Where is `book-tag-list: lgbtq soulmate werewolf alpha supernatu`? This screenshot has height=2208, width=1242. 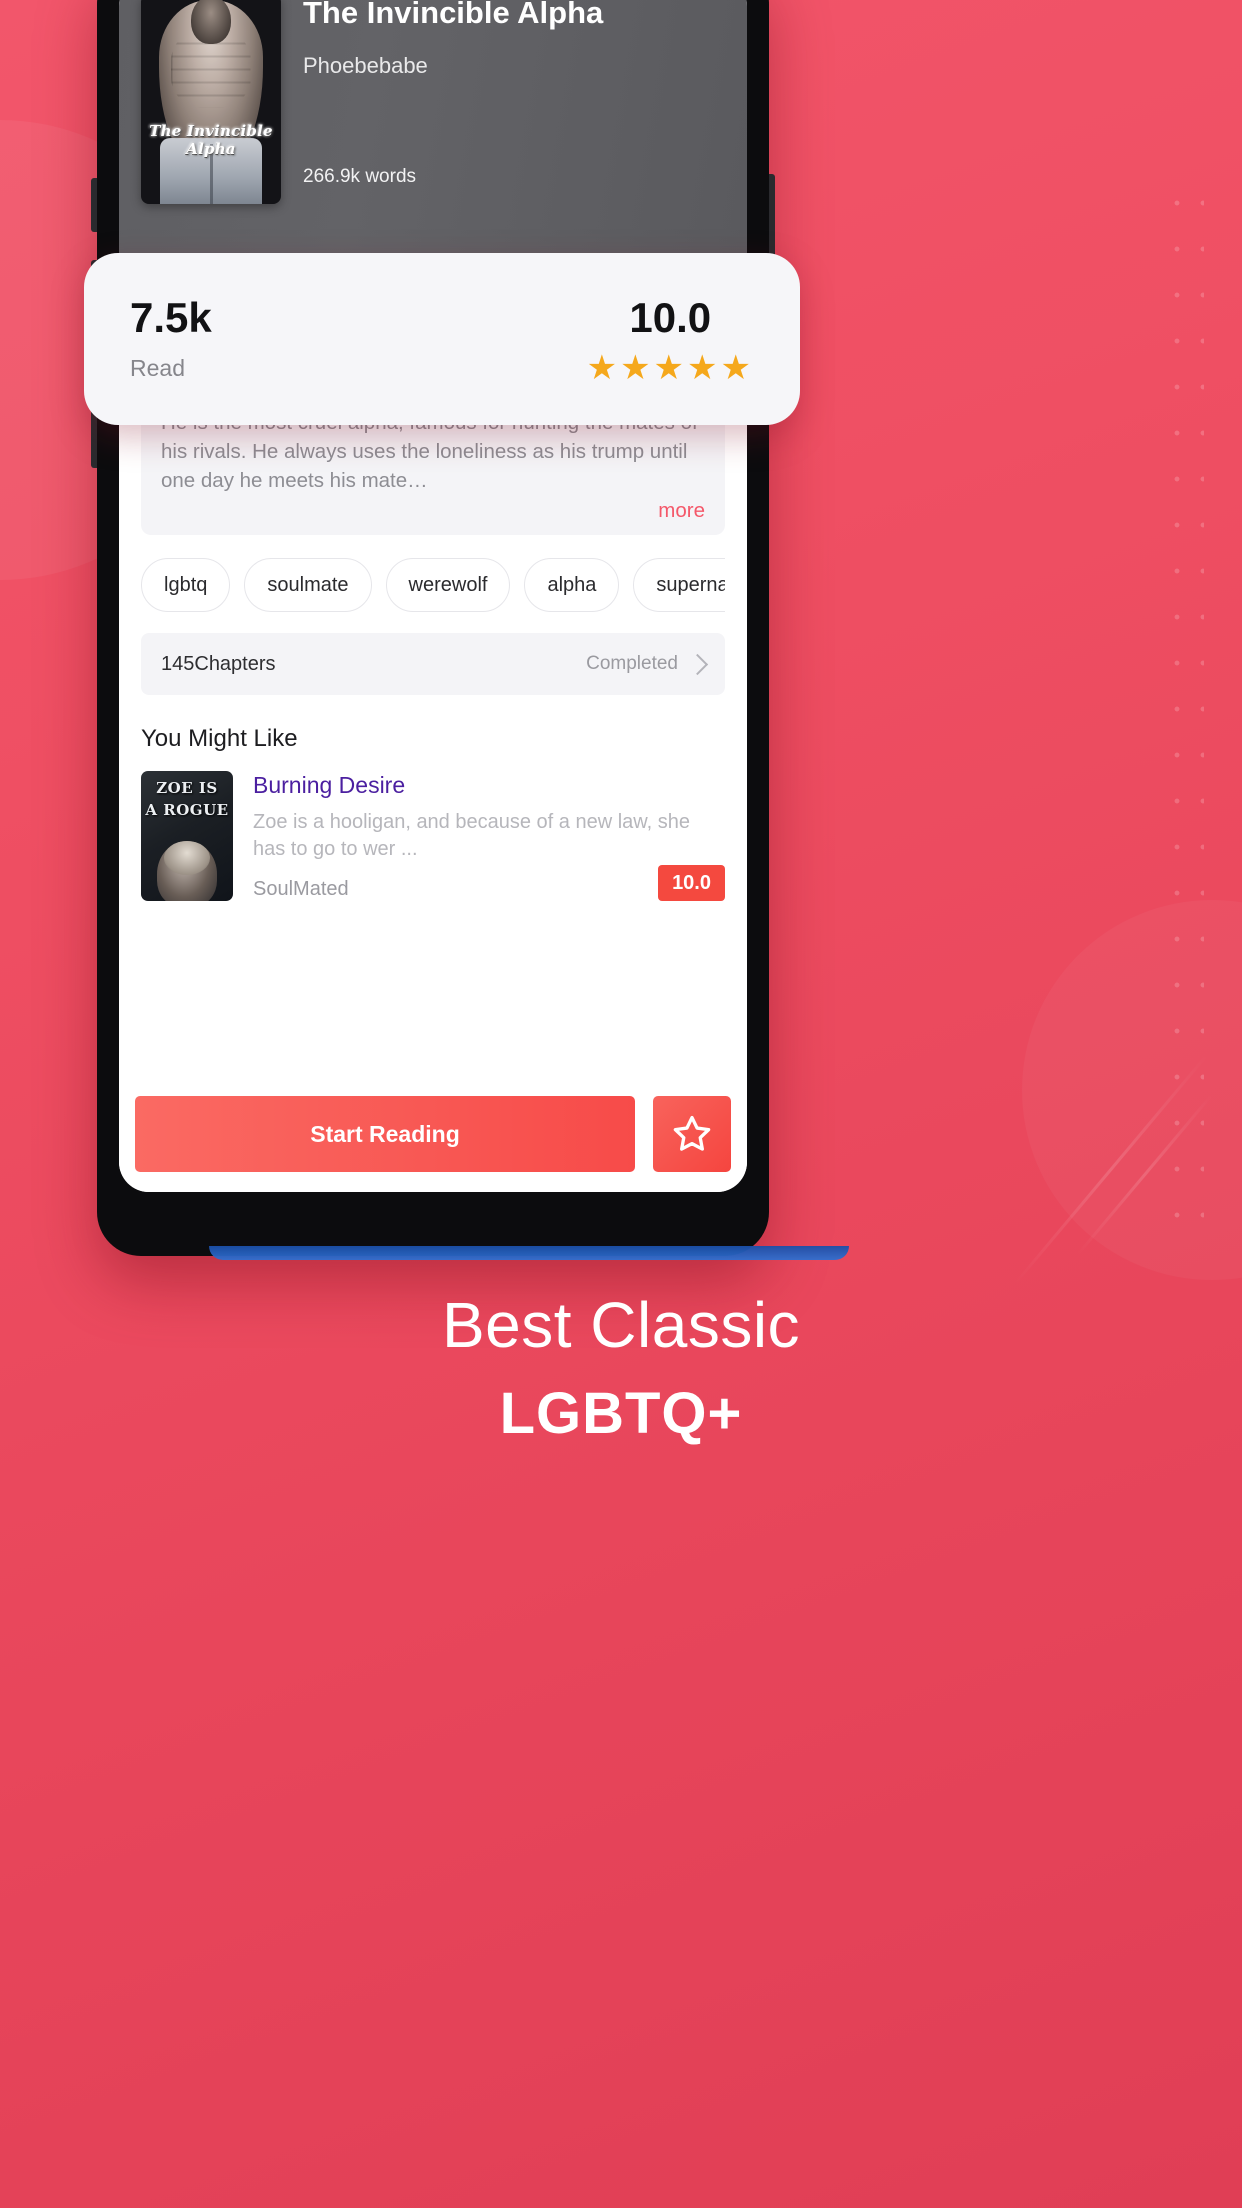
book-tag-list: lgbtq soulmate werewolf alpha supernatu is located at coordinates (433, 585).